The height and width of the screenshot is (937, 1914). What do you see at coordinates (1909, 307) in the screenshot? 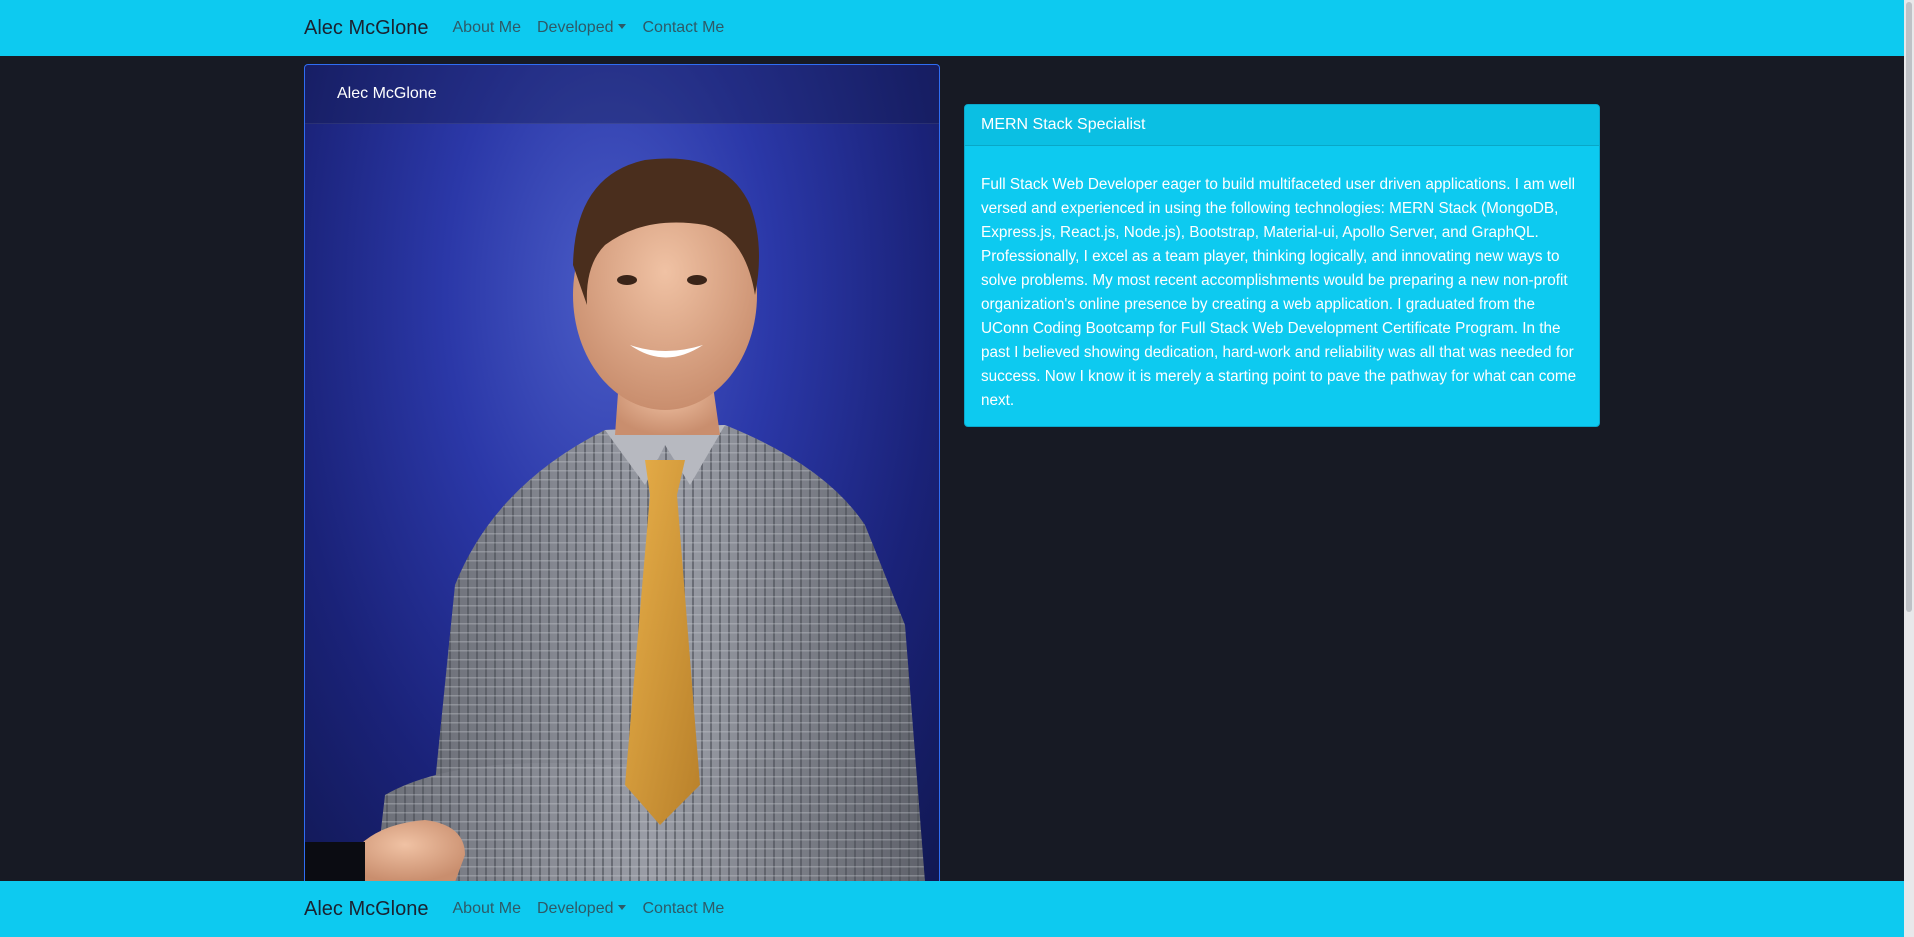
I see `scrollbar-thumb` at bounding box center [1909, 307].